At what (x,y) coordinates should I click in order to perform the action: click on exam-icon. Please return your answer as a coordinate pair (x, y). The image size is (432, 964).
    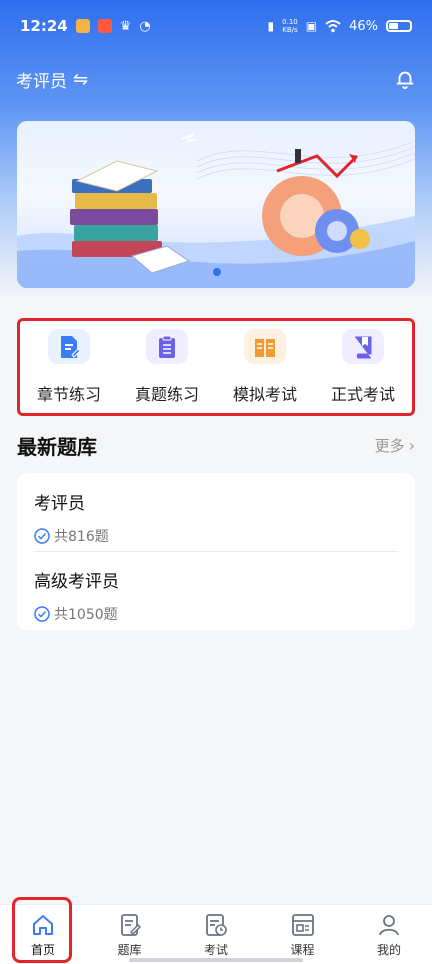
    Looking at the image, I should click on (216, 925).